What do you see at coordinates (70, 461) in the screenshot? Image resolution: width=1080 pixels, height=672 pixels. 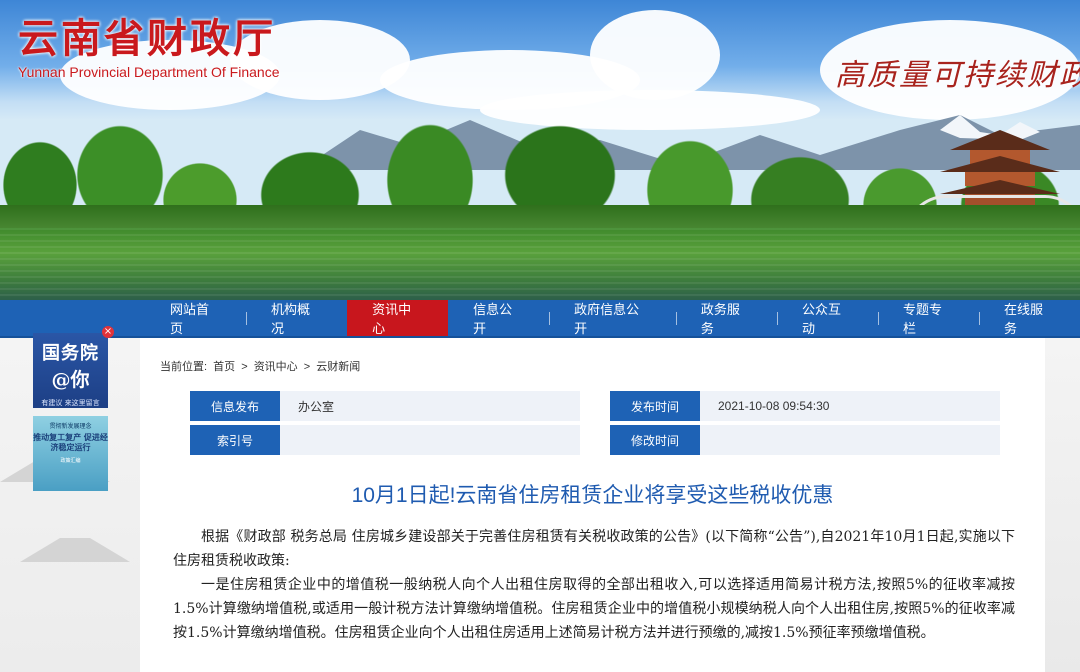 I see `ad-line: 政策汇编` at bounding box center [70, 461].